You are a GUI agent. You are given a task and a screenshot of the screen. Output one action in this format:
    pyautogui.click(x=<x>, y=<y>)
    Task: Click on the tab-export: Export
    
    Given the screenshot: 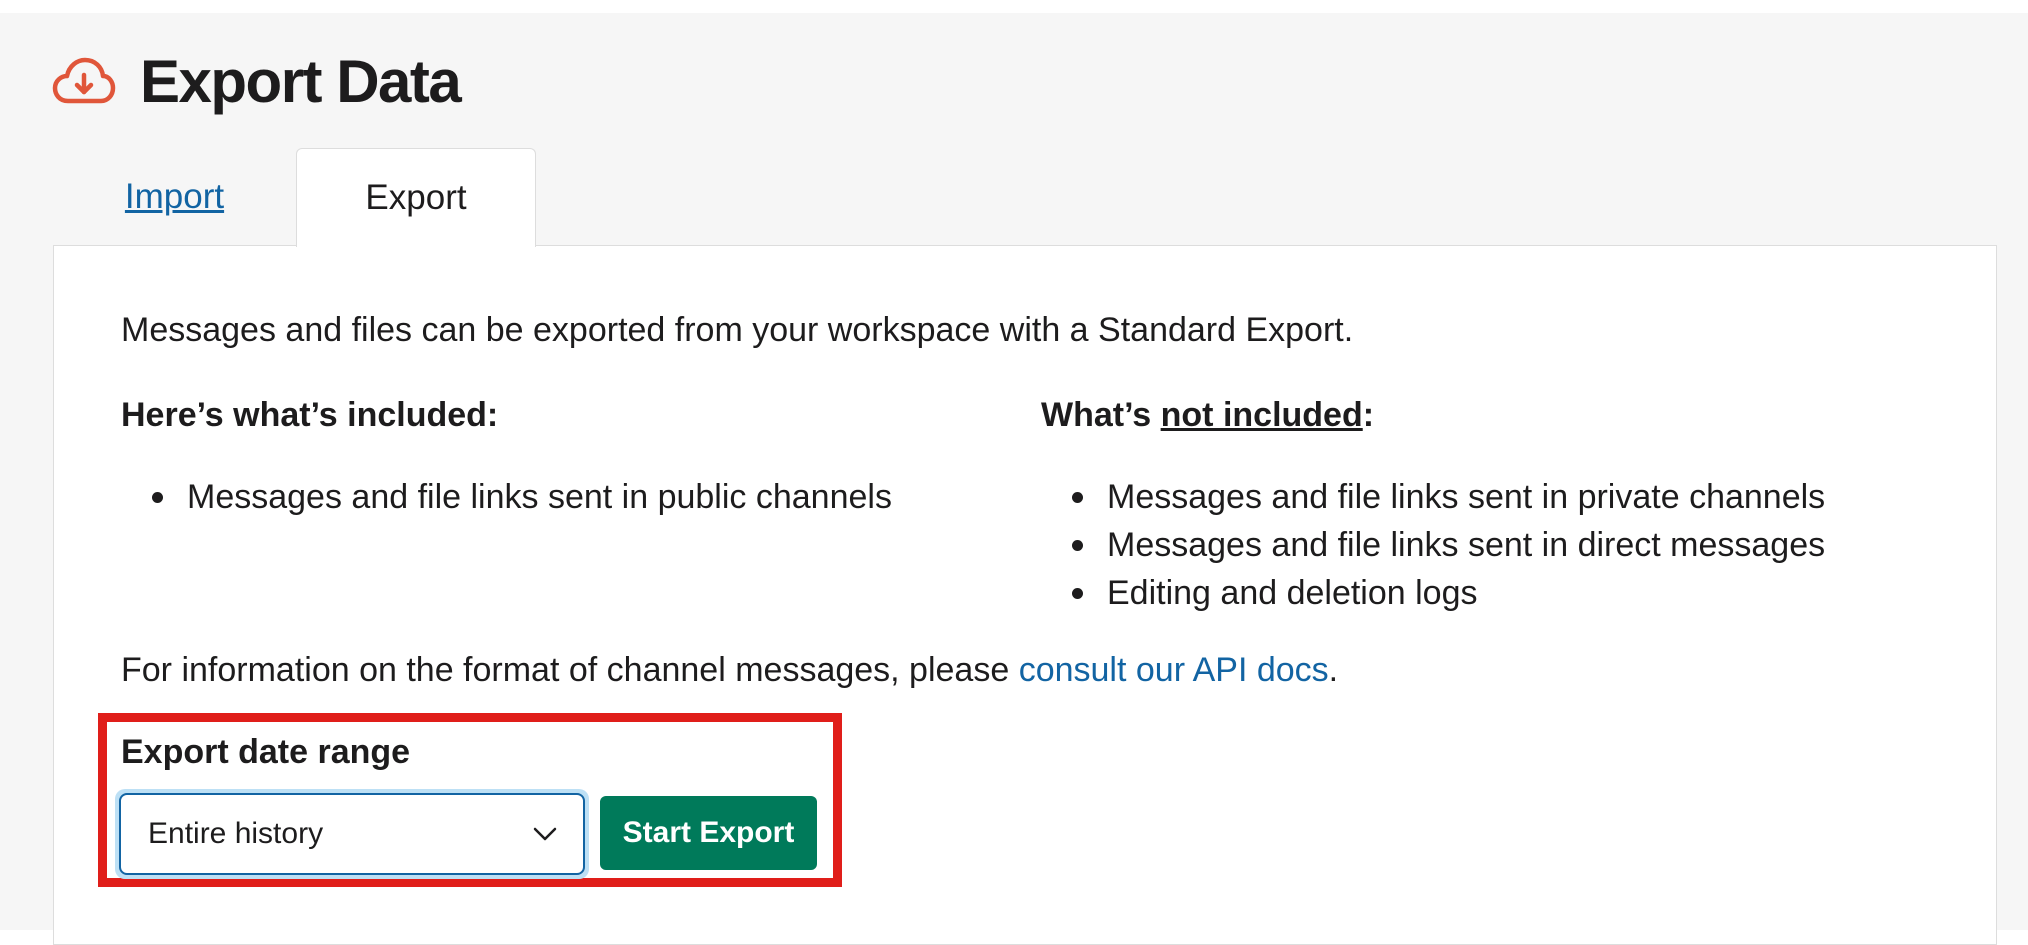 What is the action you would take?
    pyautogui.click(x=416, y=197)
    